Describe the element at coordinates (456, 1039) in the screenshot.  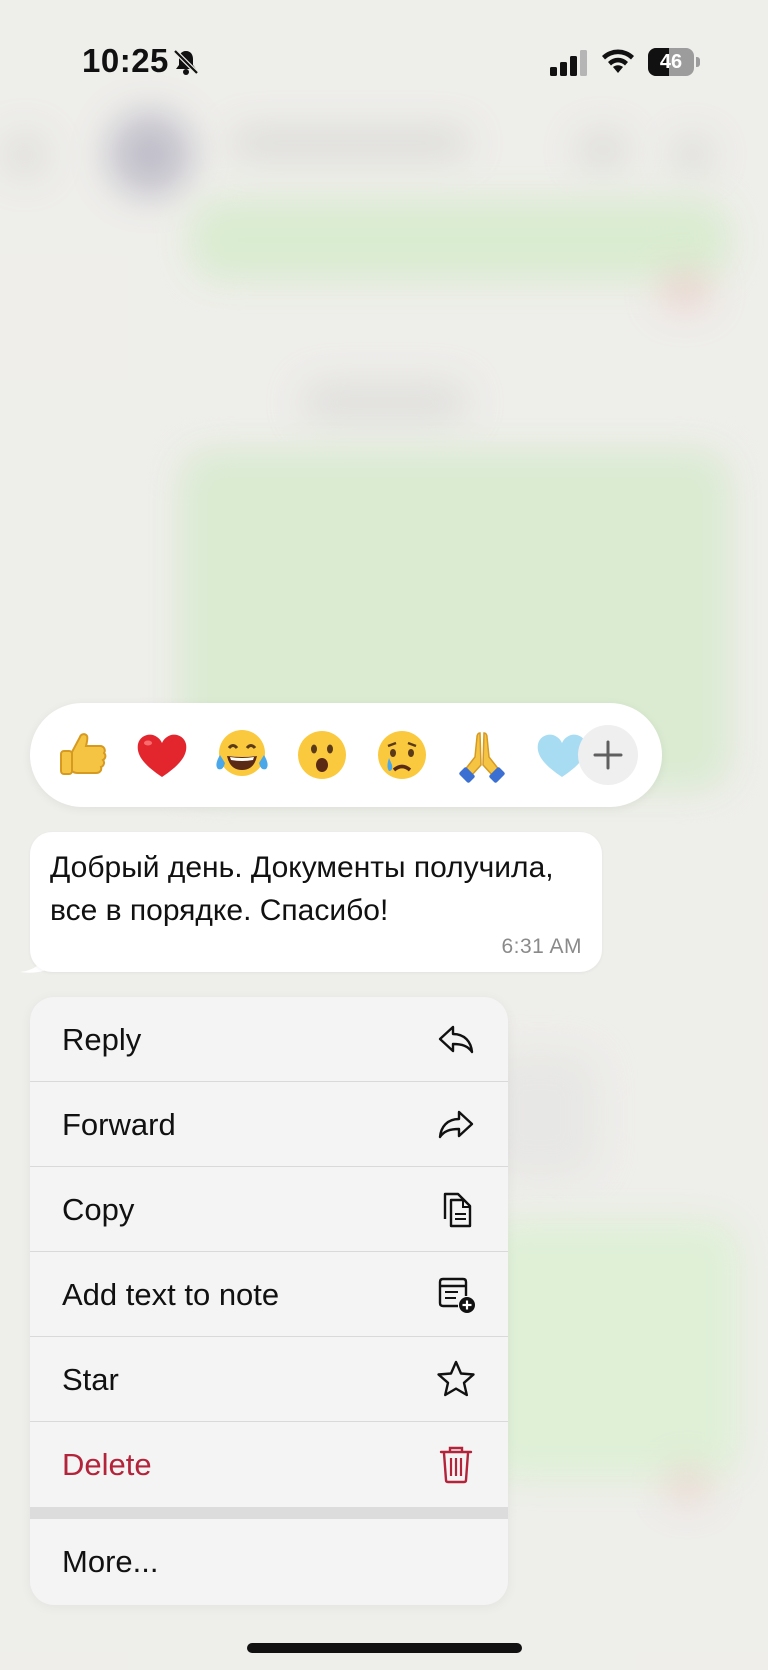
I see `reply-icon` at that location.